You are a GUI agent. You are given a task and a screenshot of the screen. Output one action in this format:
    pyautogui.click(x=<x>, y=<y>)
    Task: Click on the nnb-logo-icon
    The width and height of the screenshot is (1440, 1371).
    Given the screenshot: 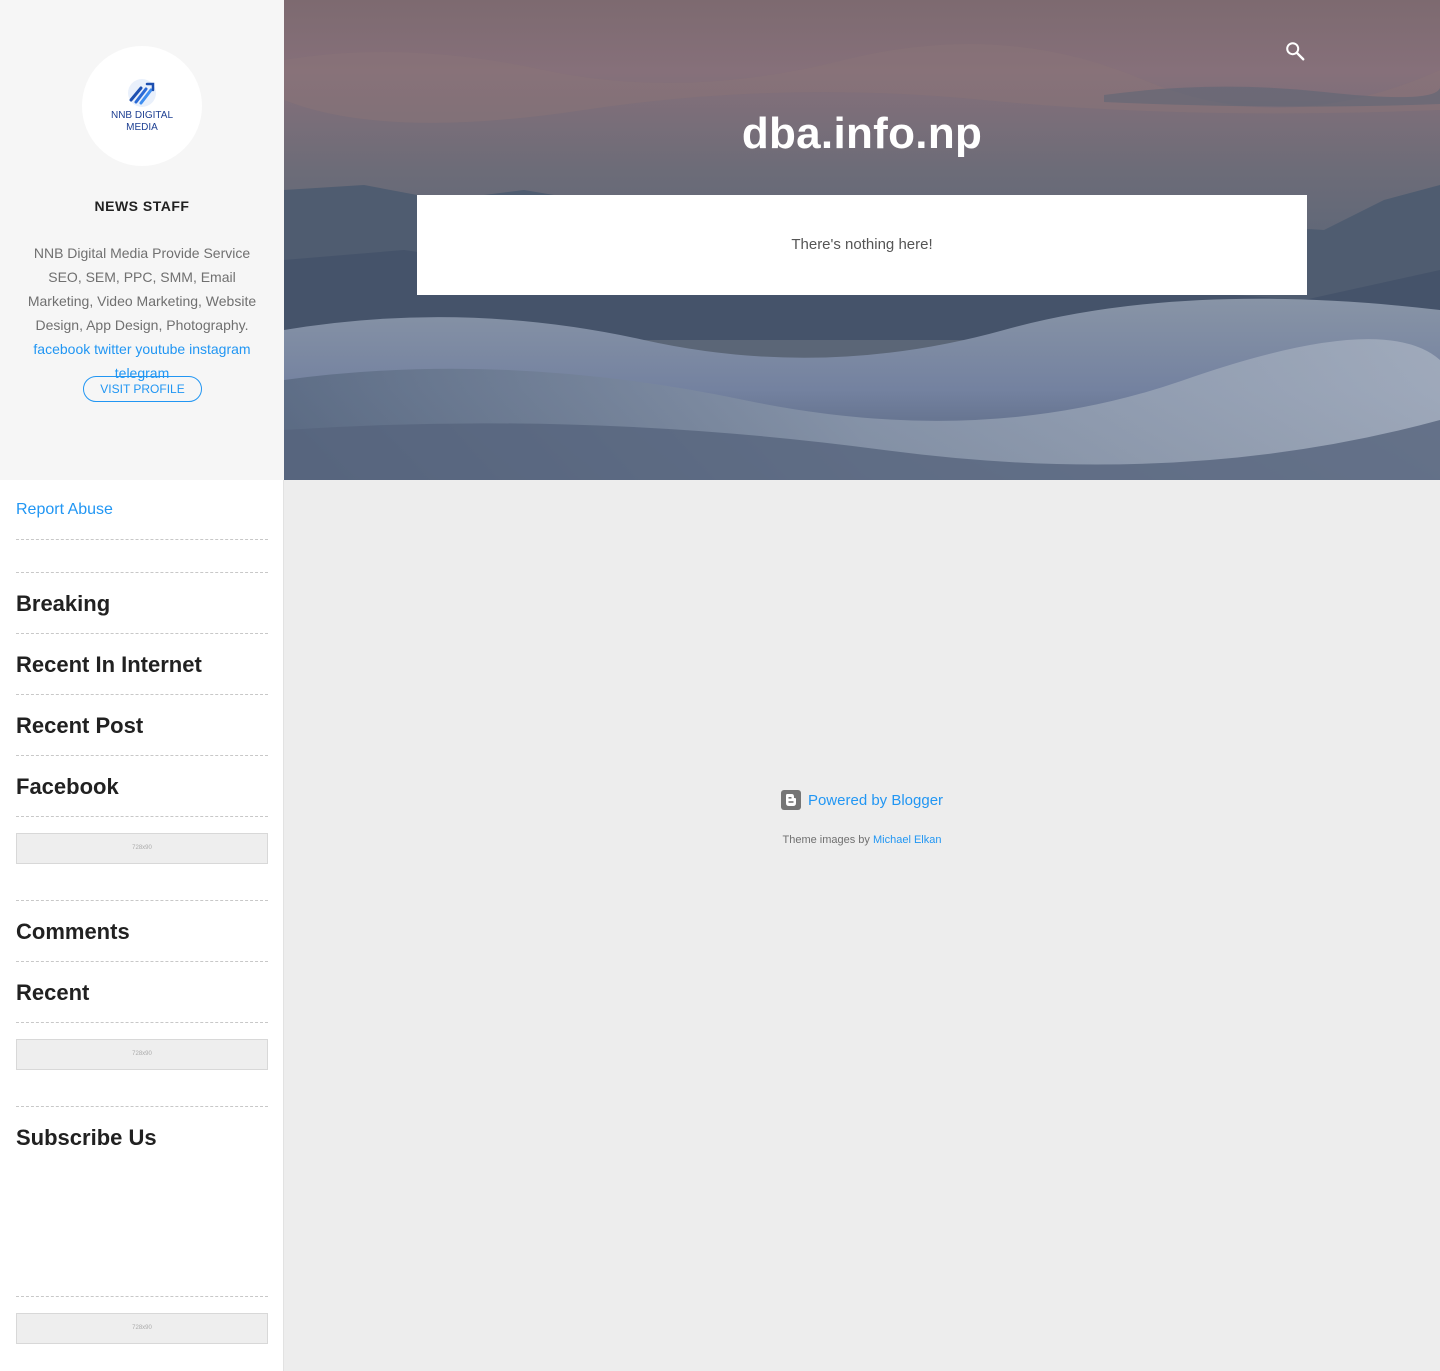 What is the action you would take?
    pyautogui.click(x=142, y=93)
    